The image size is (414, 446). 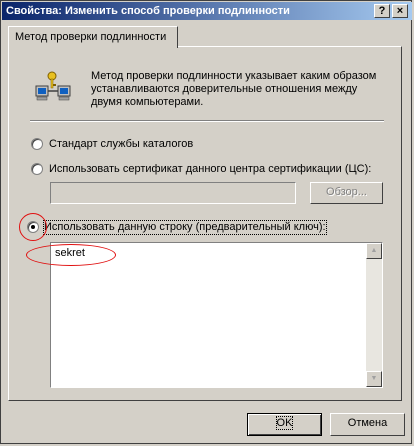 What do you see at coordinates (121, 144) in the screenshot?
I see `radio-directory-label: Стандарт службы каталогов` at bounding box center [121, 144].